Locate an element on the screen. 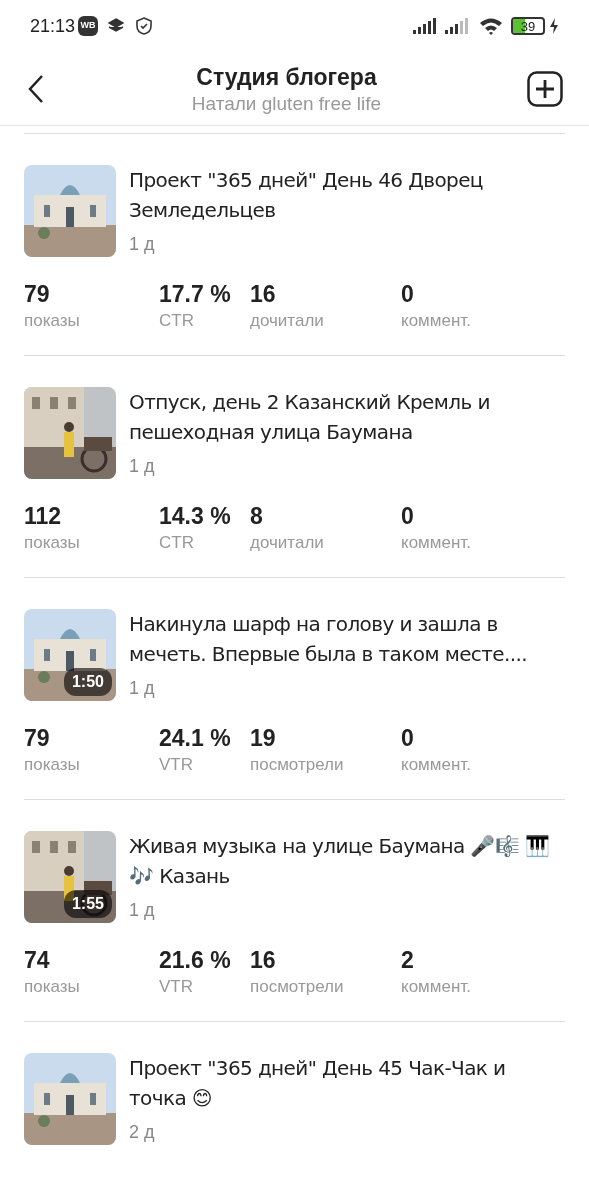 This screenshot has width=589, height=1200. video-duration: 1:55 is located at coordinates (87, 904).